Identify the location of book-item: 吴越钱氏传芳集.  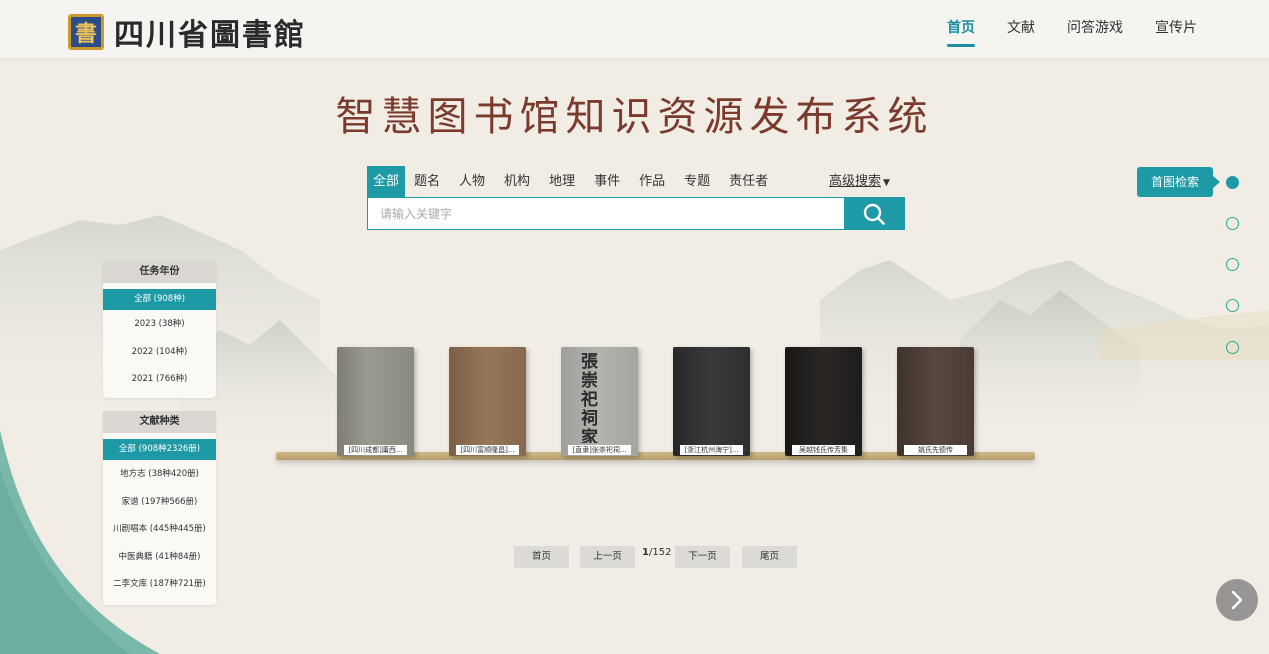
(823, 401).